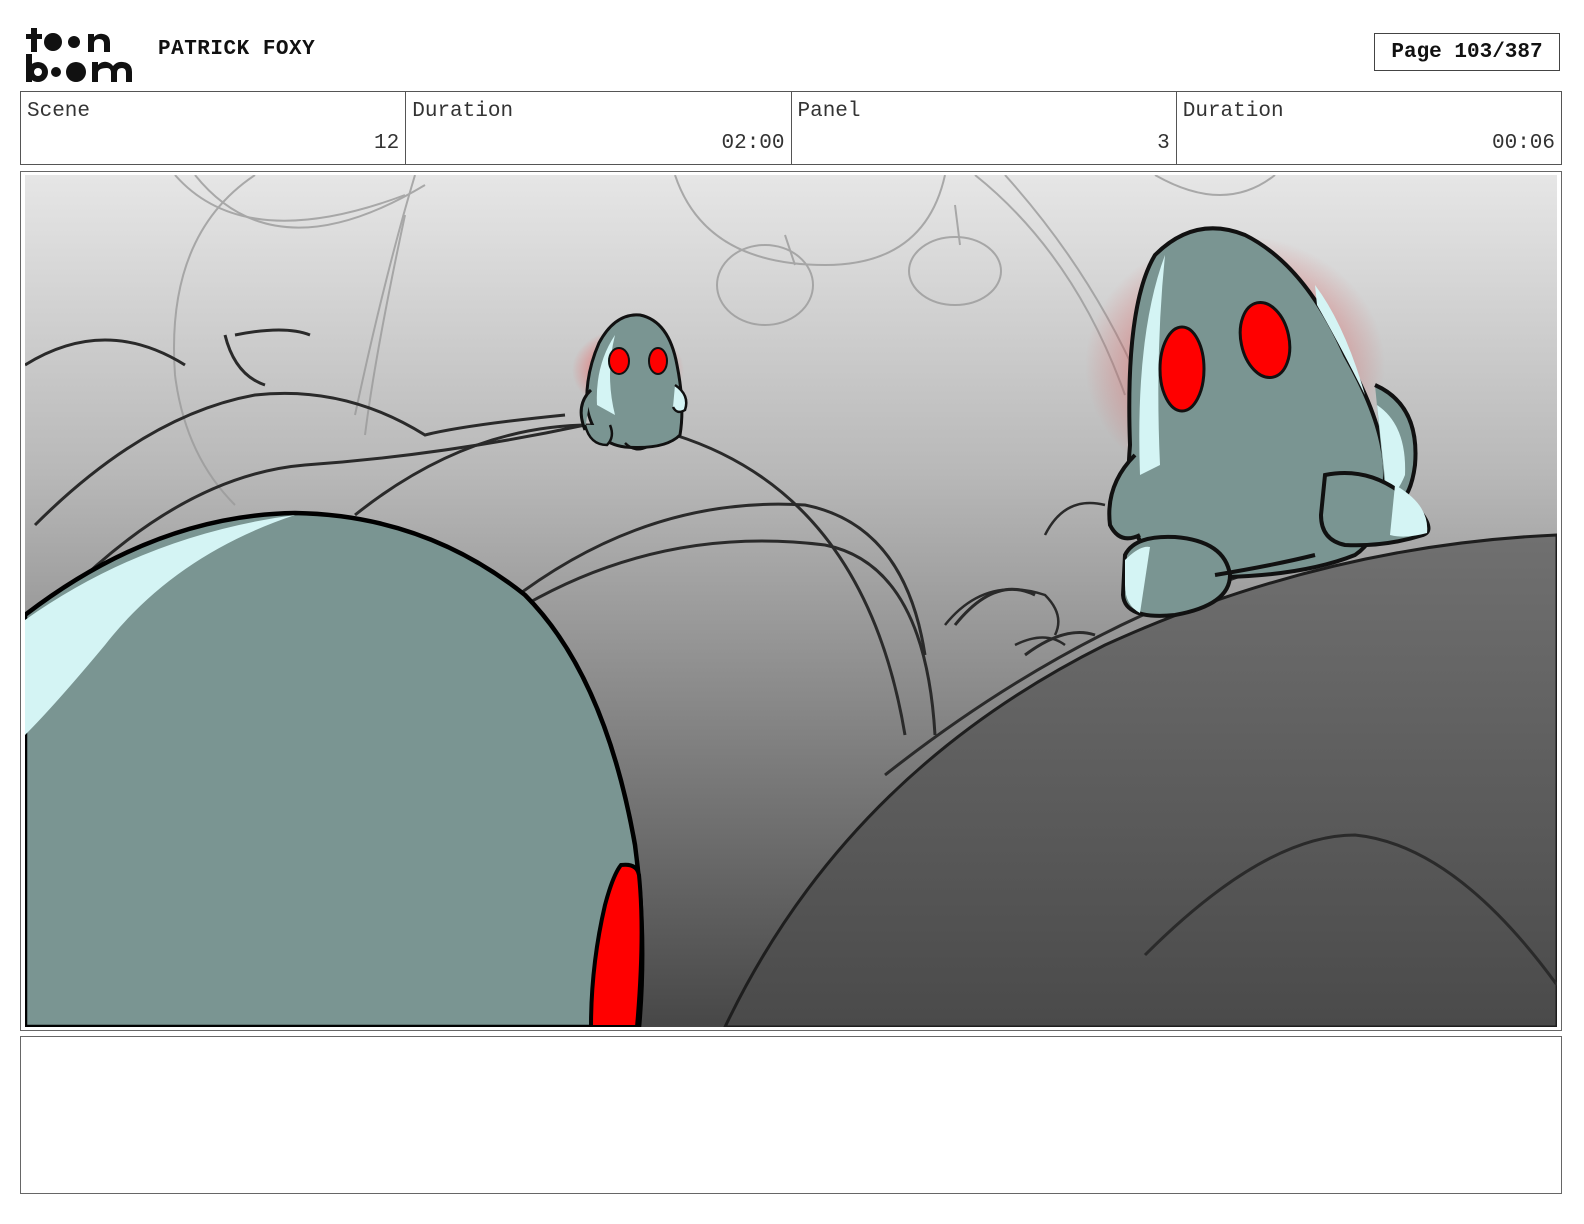 The image size is (1584, 1224). What do you see at coordinates (463, 111) in the screenshot?
I see `scene-duration-label: Duration` at bounding box center [463, 111].